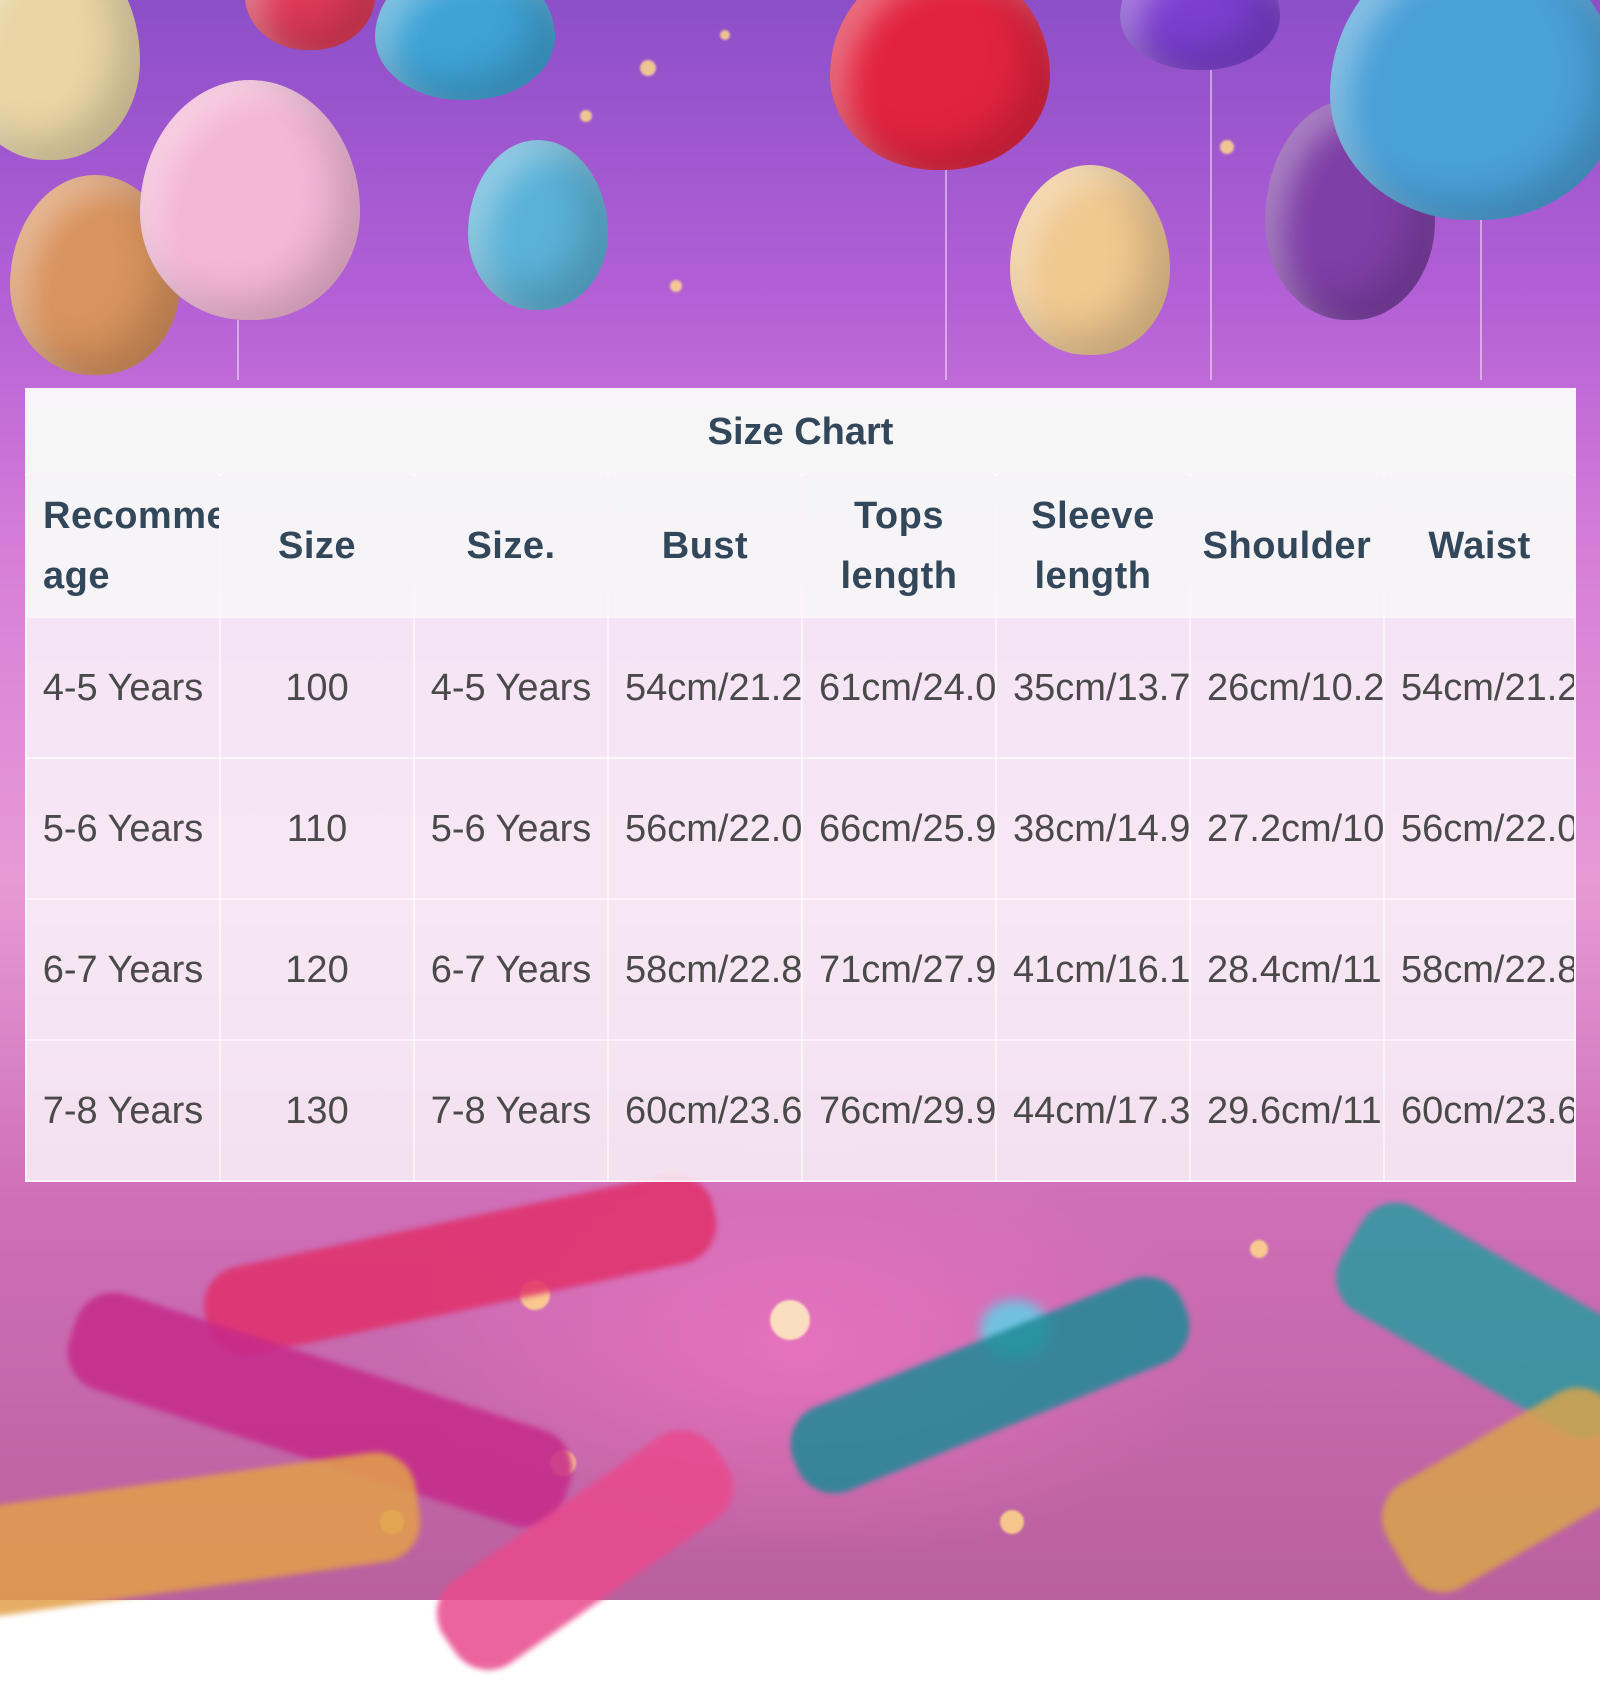 The image size is (1600, 1686). I want to click on table-cell: 130, so click(317, 1110).